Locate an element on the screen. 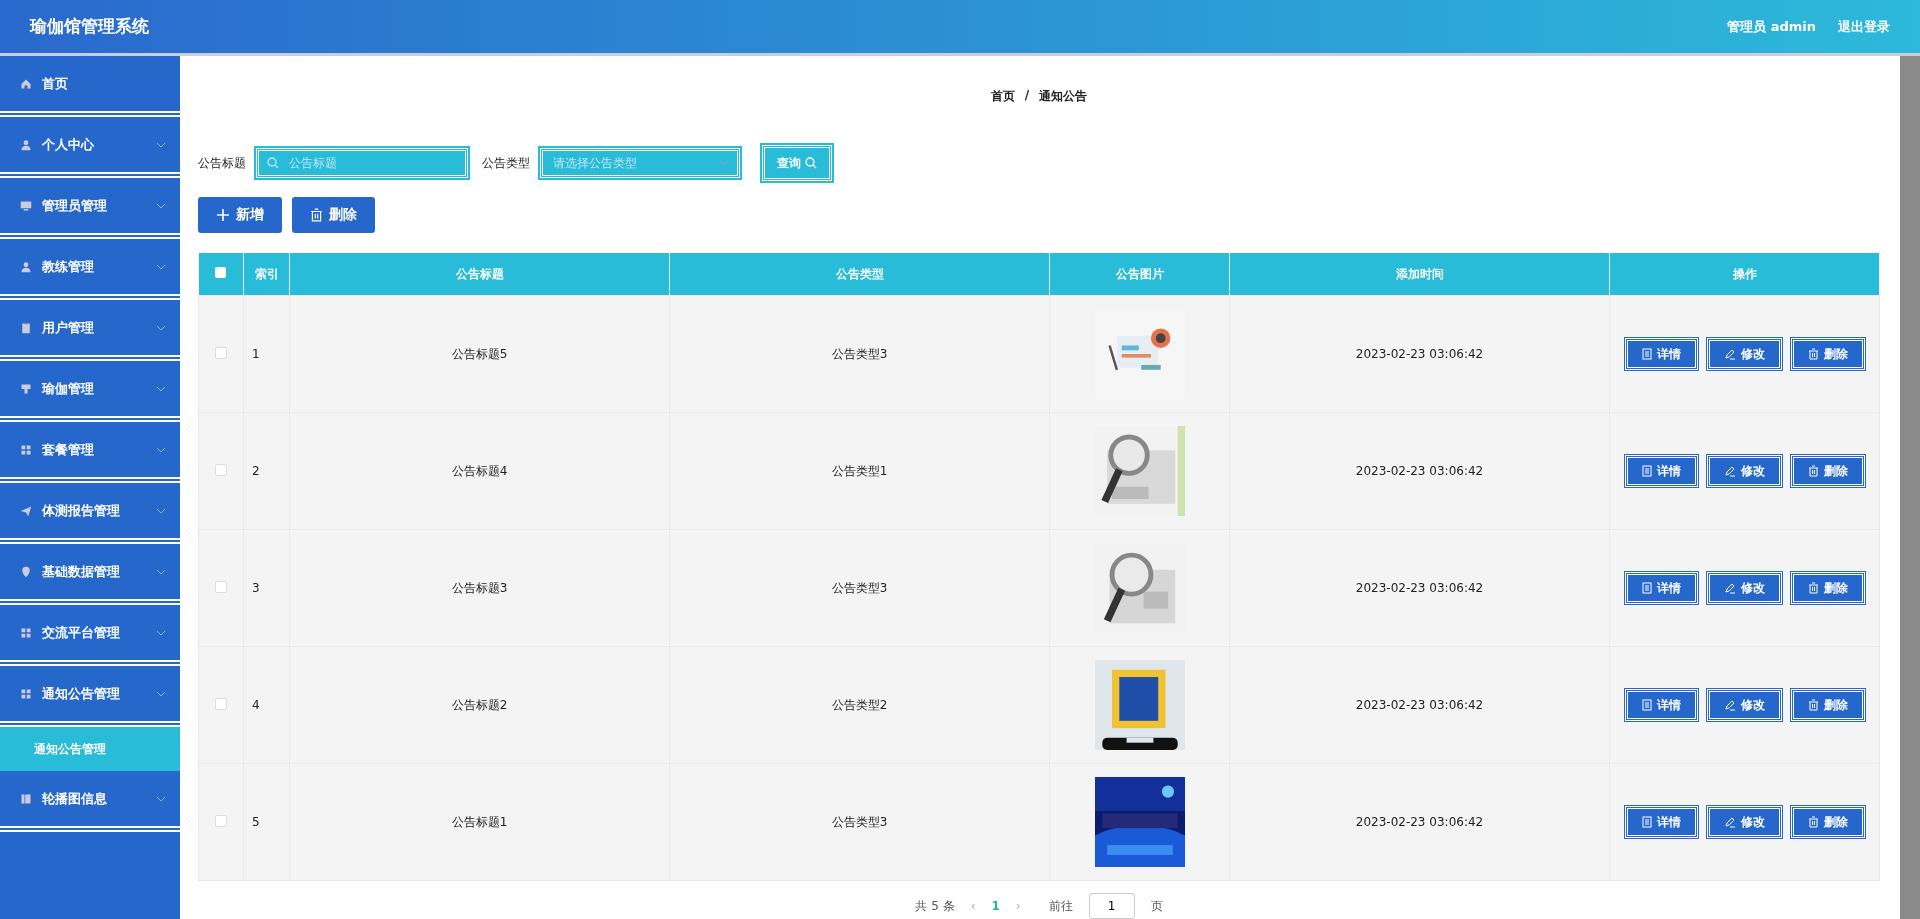 This screenshot has width=1920, height=919. sidebar-item: 交流平台管理 is located at coordinates (90, 635).